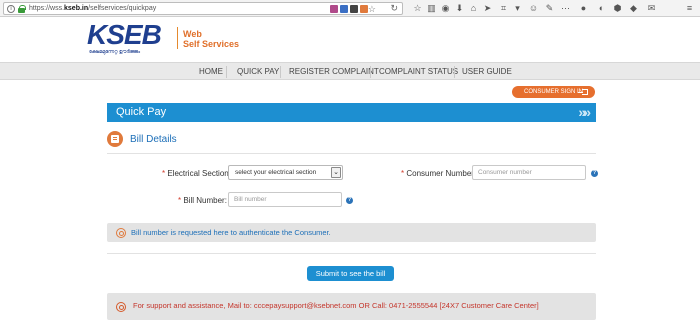  I want to click on consumer-number-label: * Consumer Number:, so click(438, 174).